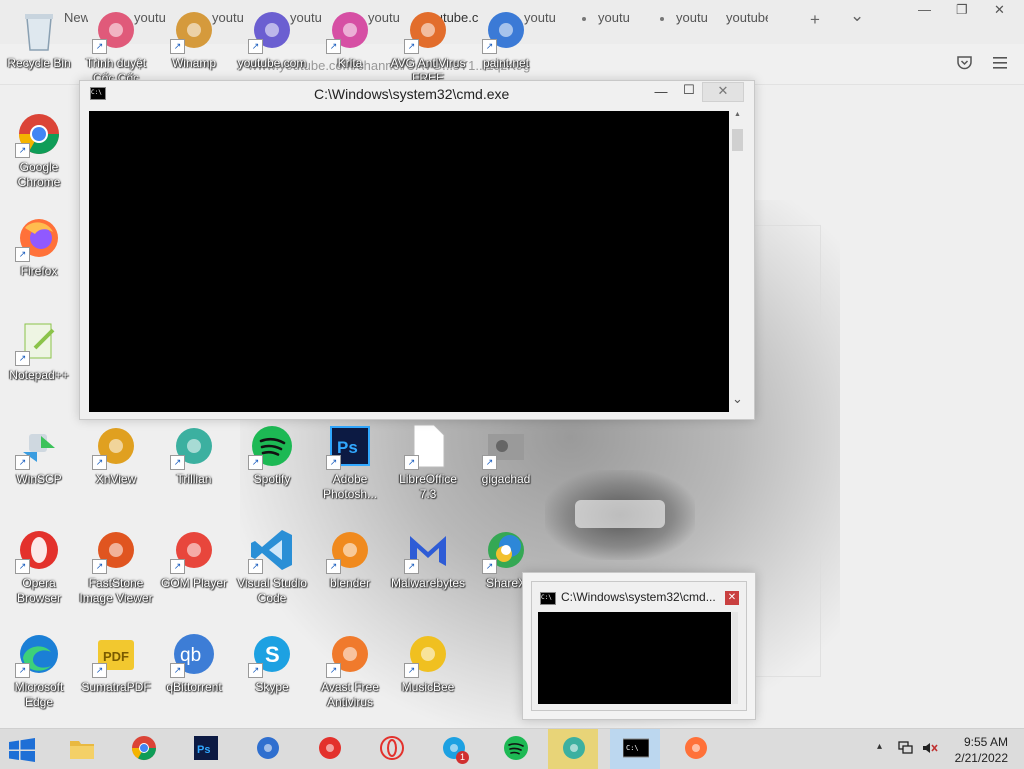 This screenshot has width=1024, height=769. What do you see at coordinates (735, 658) in the screenshot?
I see `cmd-preview-scrollbar` at bounding box center [735, 658].